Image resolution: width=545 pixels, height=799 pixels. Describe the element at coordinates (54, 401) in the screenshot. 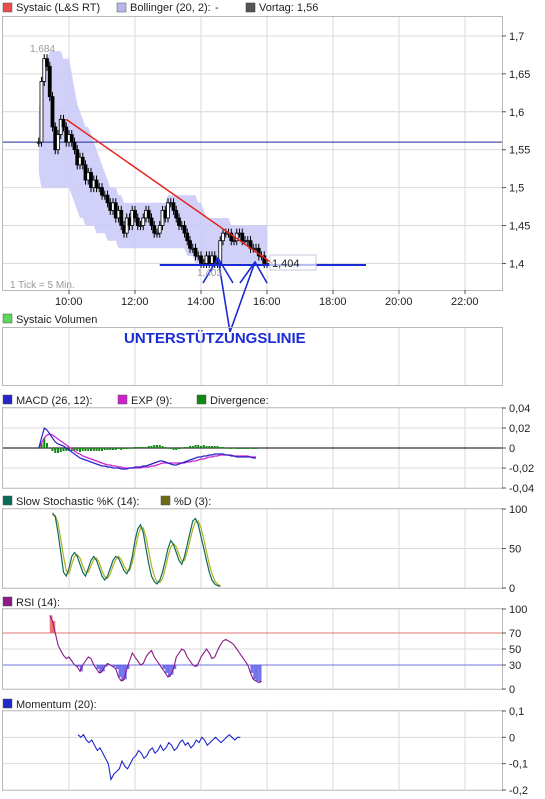

I see `legend-macd: MACD (26, 12):` at that location.